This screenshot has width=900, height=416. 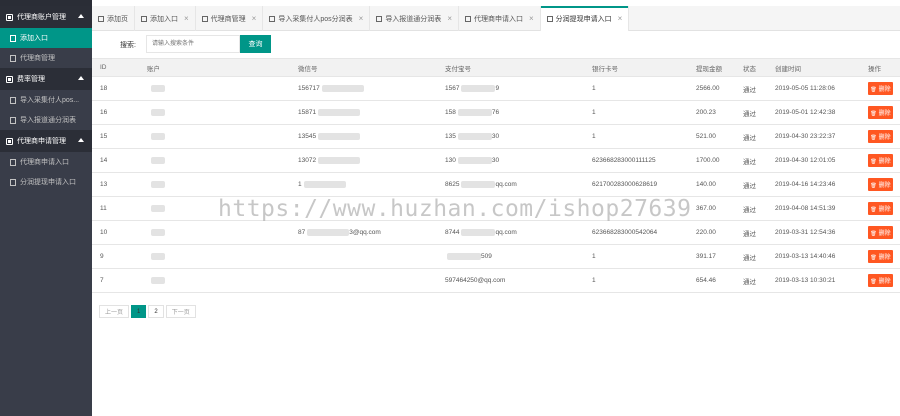 I want to click on sidebar-group-label: 代理商申请管理, so click(x=41, y=141).